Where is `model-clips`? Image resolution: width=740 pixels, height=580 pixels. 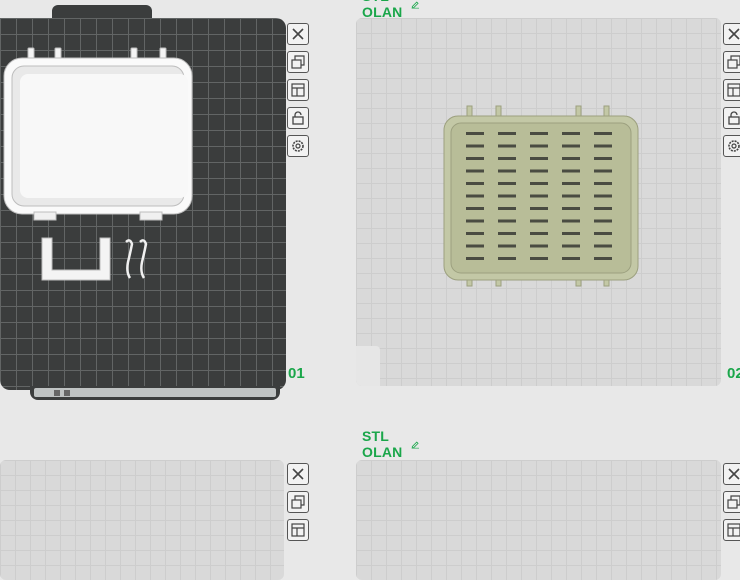 model-clips is located at coordinates (136, 259).